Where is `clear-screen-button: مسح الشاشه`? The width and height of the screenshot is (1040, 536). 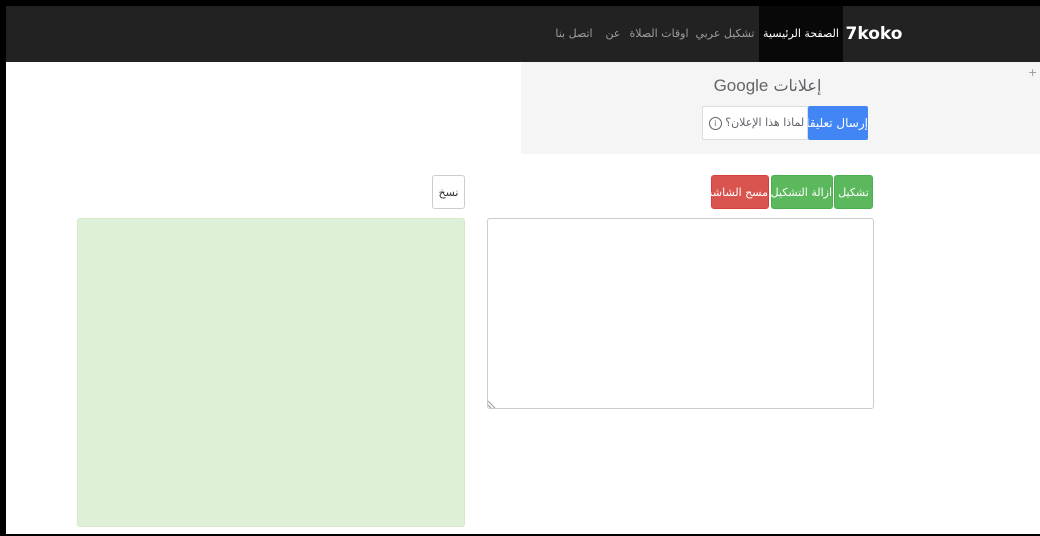
clear-screen-button: مسح الشاشه is located at coordinates (738, 192).